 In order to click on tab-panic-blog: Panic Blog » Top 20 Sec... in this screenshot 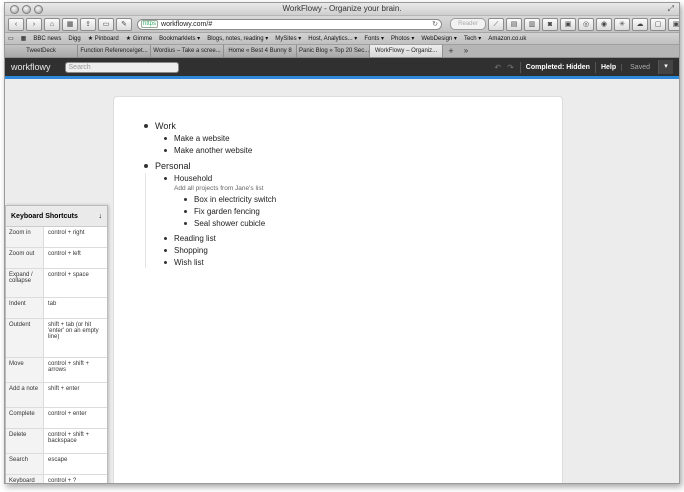, I will do `click(333, 51)`.